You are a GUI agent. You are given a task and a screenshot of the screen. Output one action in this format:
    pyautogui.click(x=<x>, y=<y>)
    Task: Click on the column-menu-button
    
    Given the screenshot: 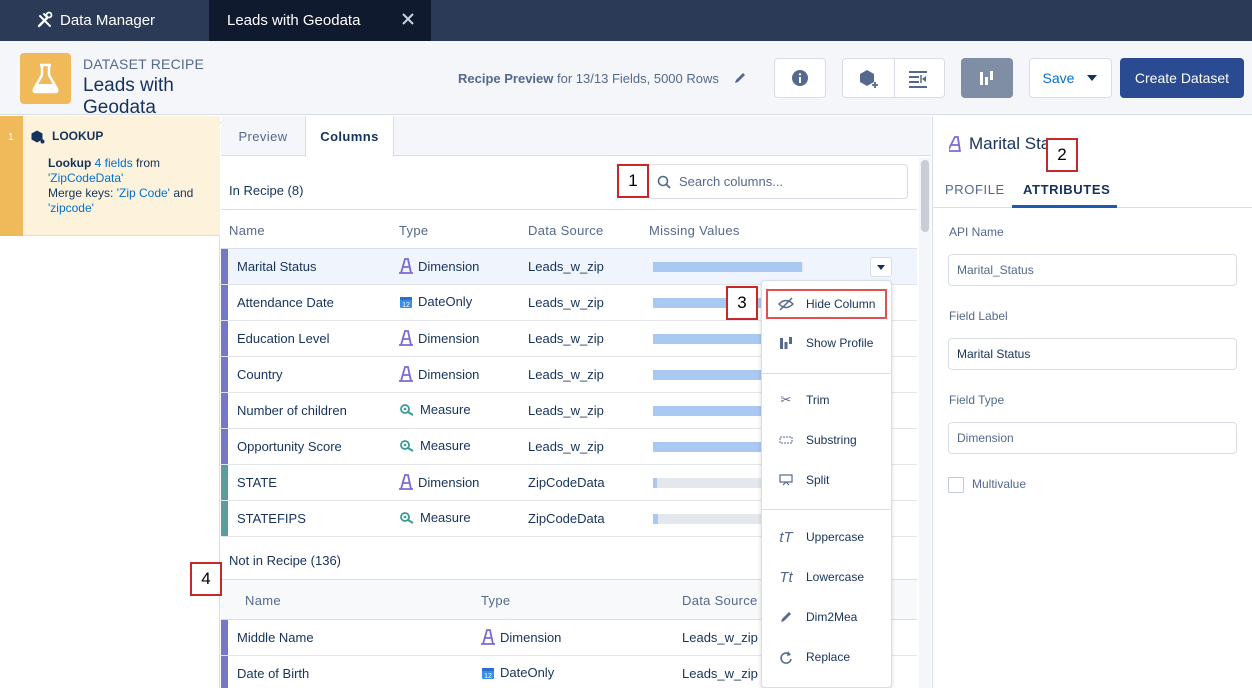 What is the action you would take?
    pyautogui.click(x=881, y=267)
    